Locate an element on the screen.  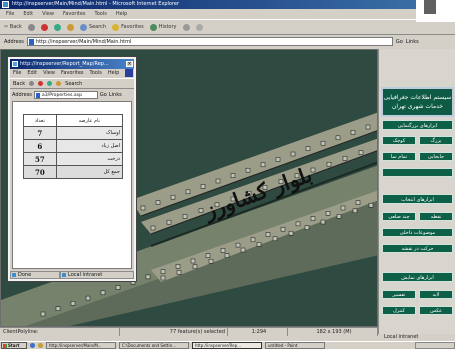
sidebar-header-title: سیستم اطلاعات جغرافیایی is located at coordinates (417, 97).